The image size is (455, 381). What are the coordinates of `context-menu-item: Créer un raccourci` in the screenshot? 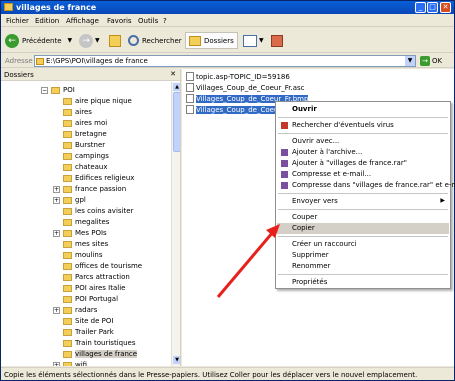 It's located at (363, 244).